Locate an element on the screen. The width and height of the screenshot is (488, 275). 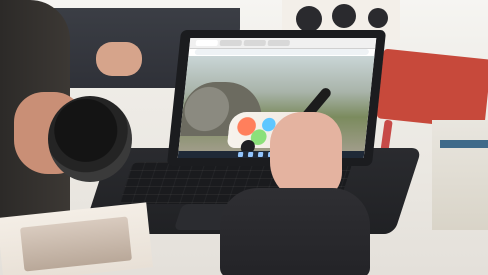
browser-address-bar is located at coordinates (282, 52).